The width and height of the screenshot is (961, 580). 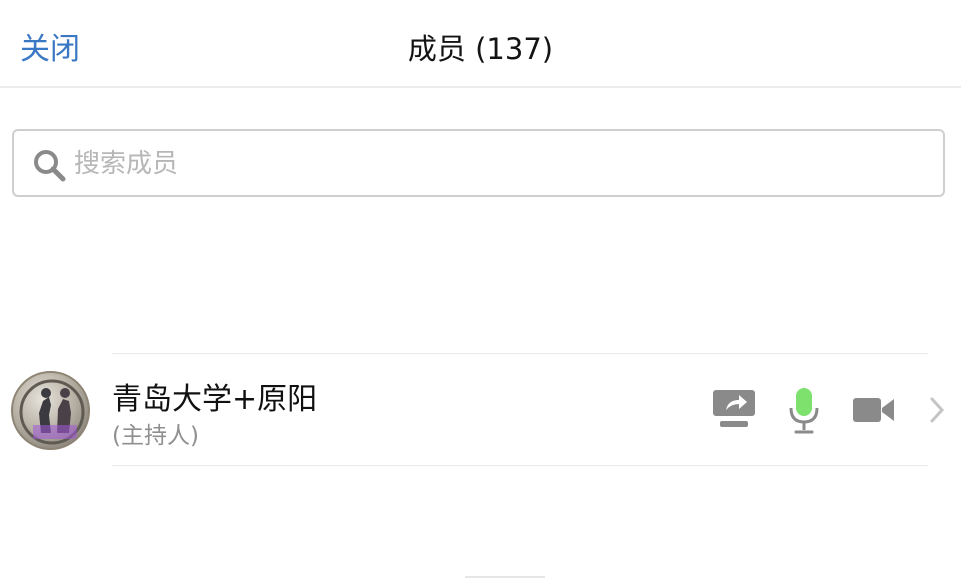 What do you see at coordinates (480, 49) in the screenshot?
I see `page-title: 成员 (137)` at bounding box center [480, 49].